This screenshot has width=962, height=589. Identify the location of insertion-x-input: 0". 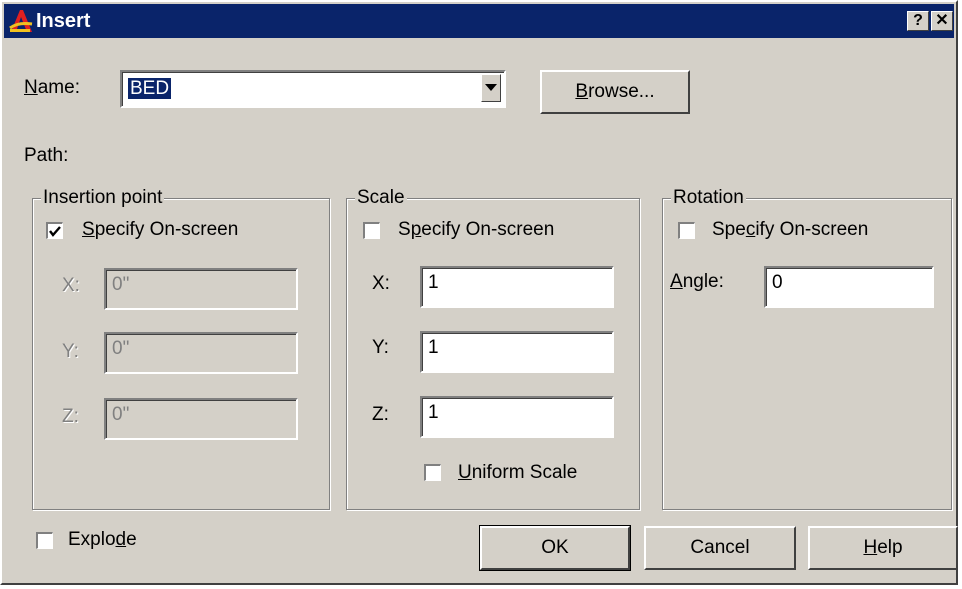
(201, 289).